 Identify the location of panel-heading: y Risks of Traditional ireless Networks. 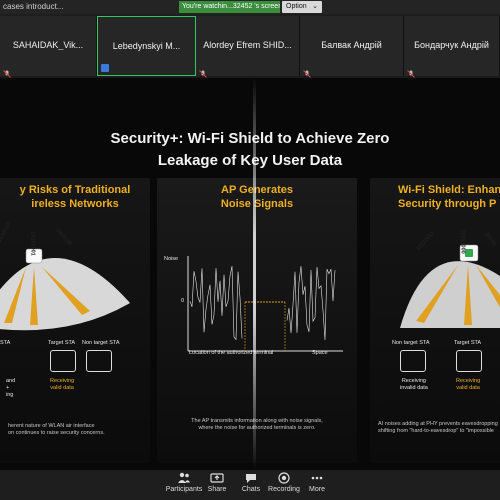
(80, 197).